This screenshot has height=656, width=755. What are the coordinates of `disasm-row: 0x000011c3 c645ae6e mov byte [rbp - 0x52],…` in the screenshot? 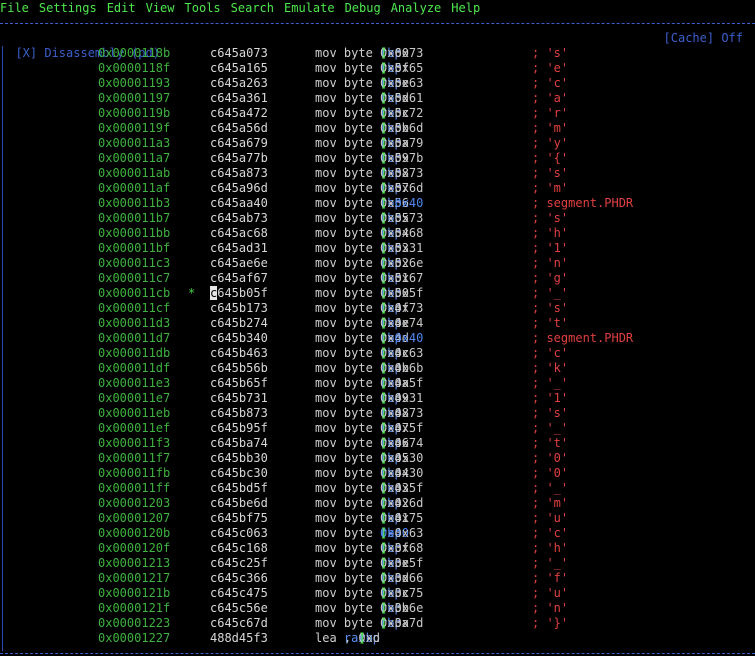 It's located at (377, 263).